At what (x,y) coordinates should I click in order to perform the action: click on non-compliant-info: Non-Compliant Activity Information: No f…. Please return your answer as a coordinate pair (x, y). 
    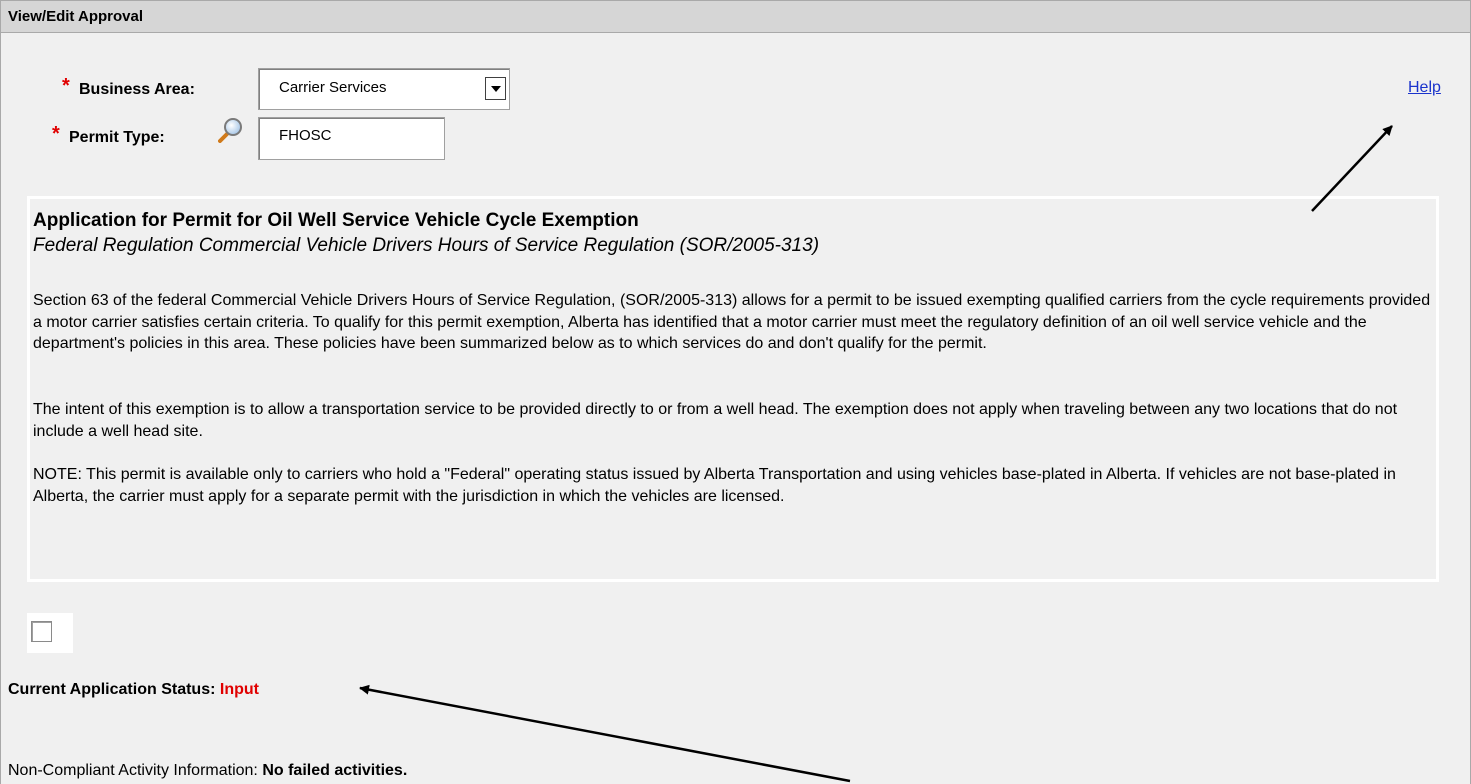
    Looking at the image, I should click on (207, 771).